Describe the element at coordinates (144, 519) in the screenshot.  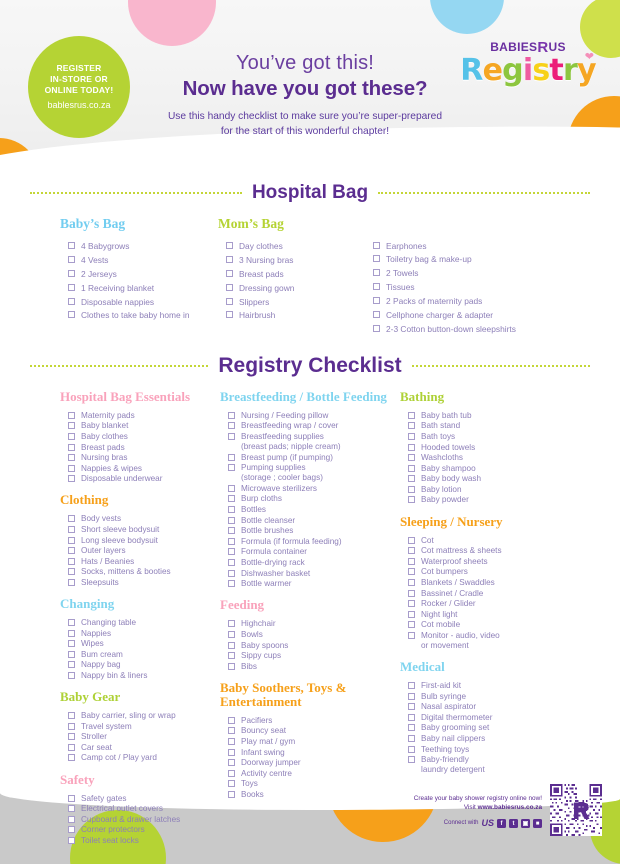
I see `checklist-item: Body vests` at that location.